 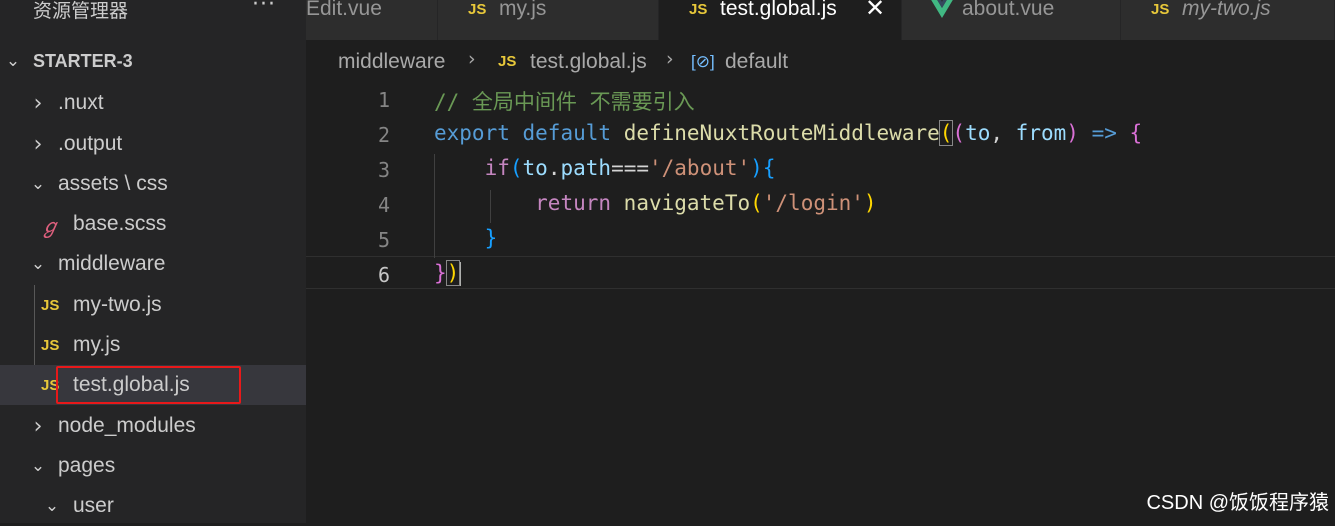 What do you see at coordinates (1226, 10) in the screenshot?
I see `tab-label: my-two.js` at bounding box center [1226, 10].